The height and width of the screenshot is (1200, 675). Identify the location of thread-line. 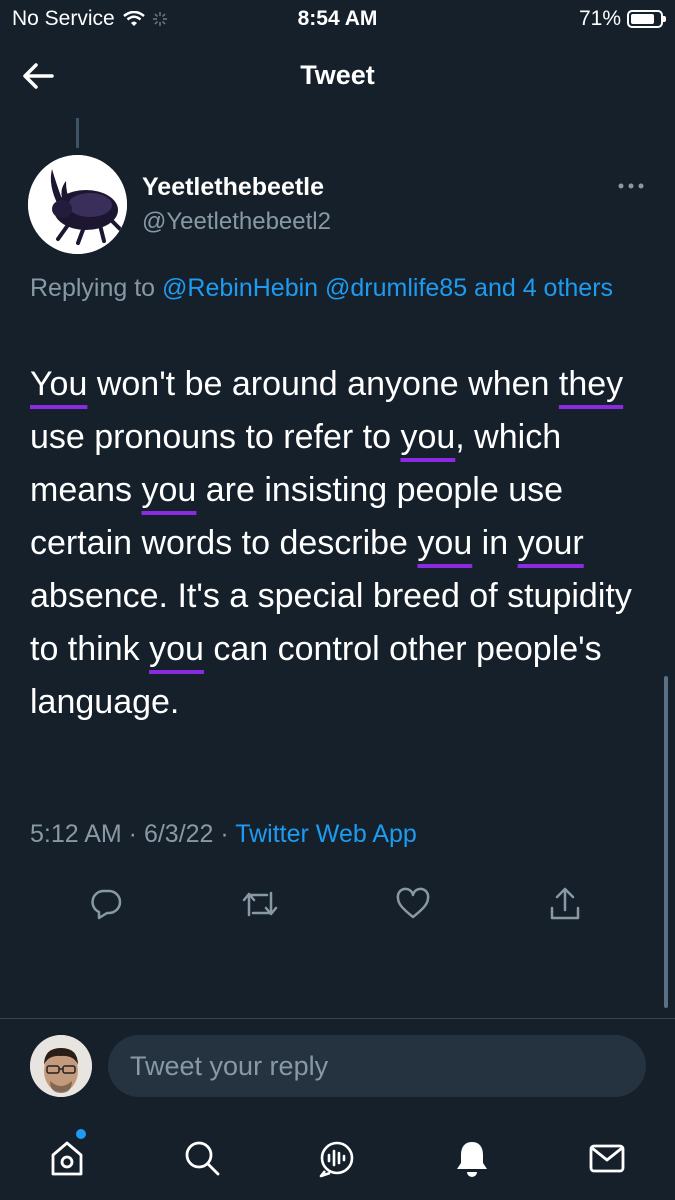
(77, 133).